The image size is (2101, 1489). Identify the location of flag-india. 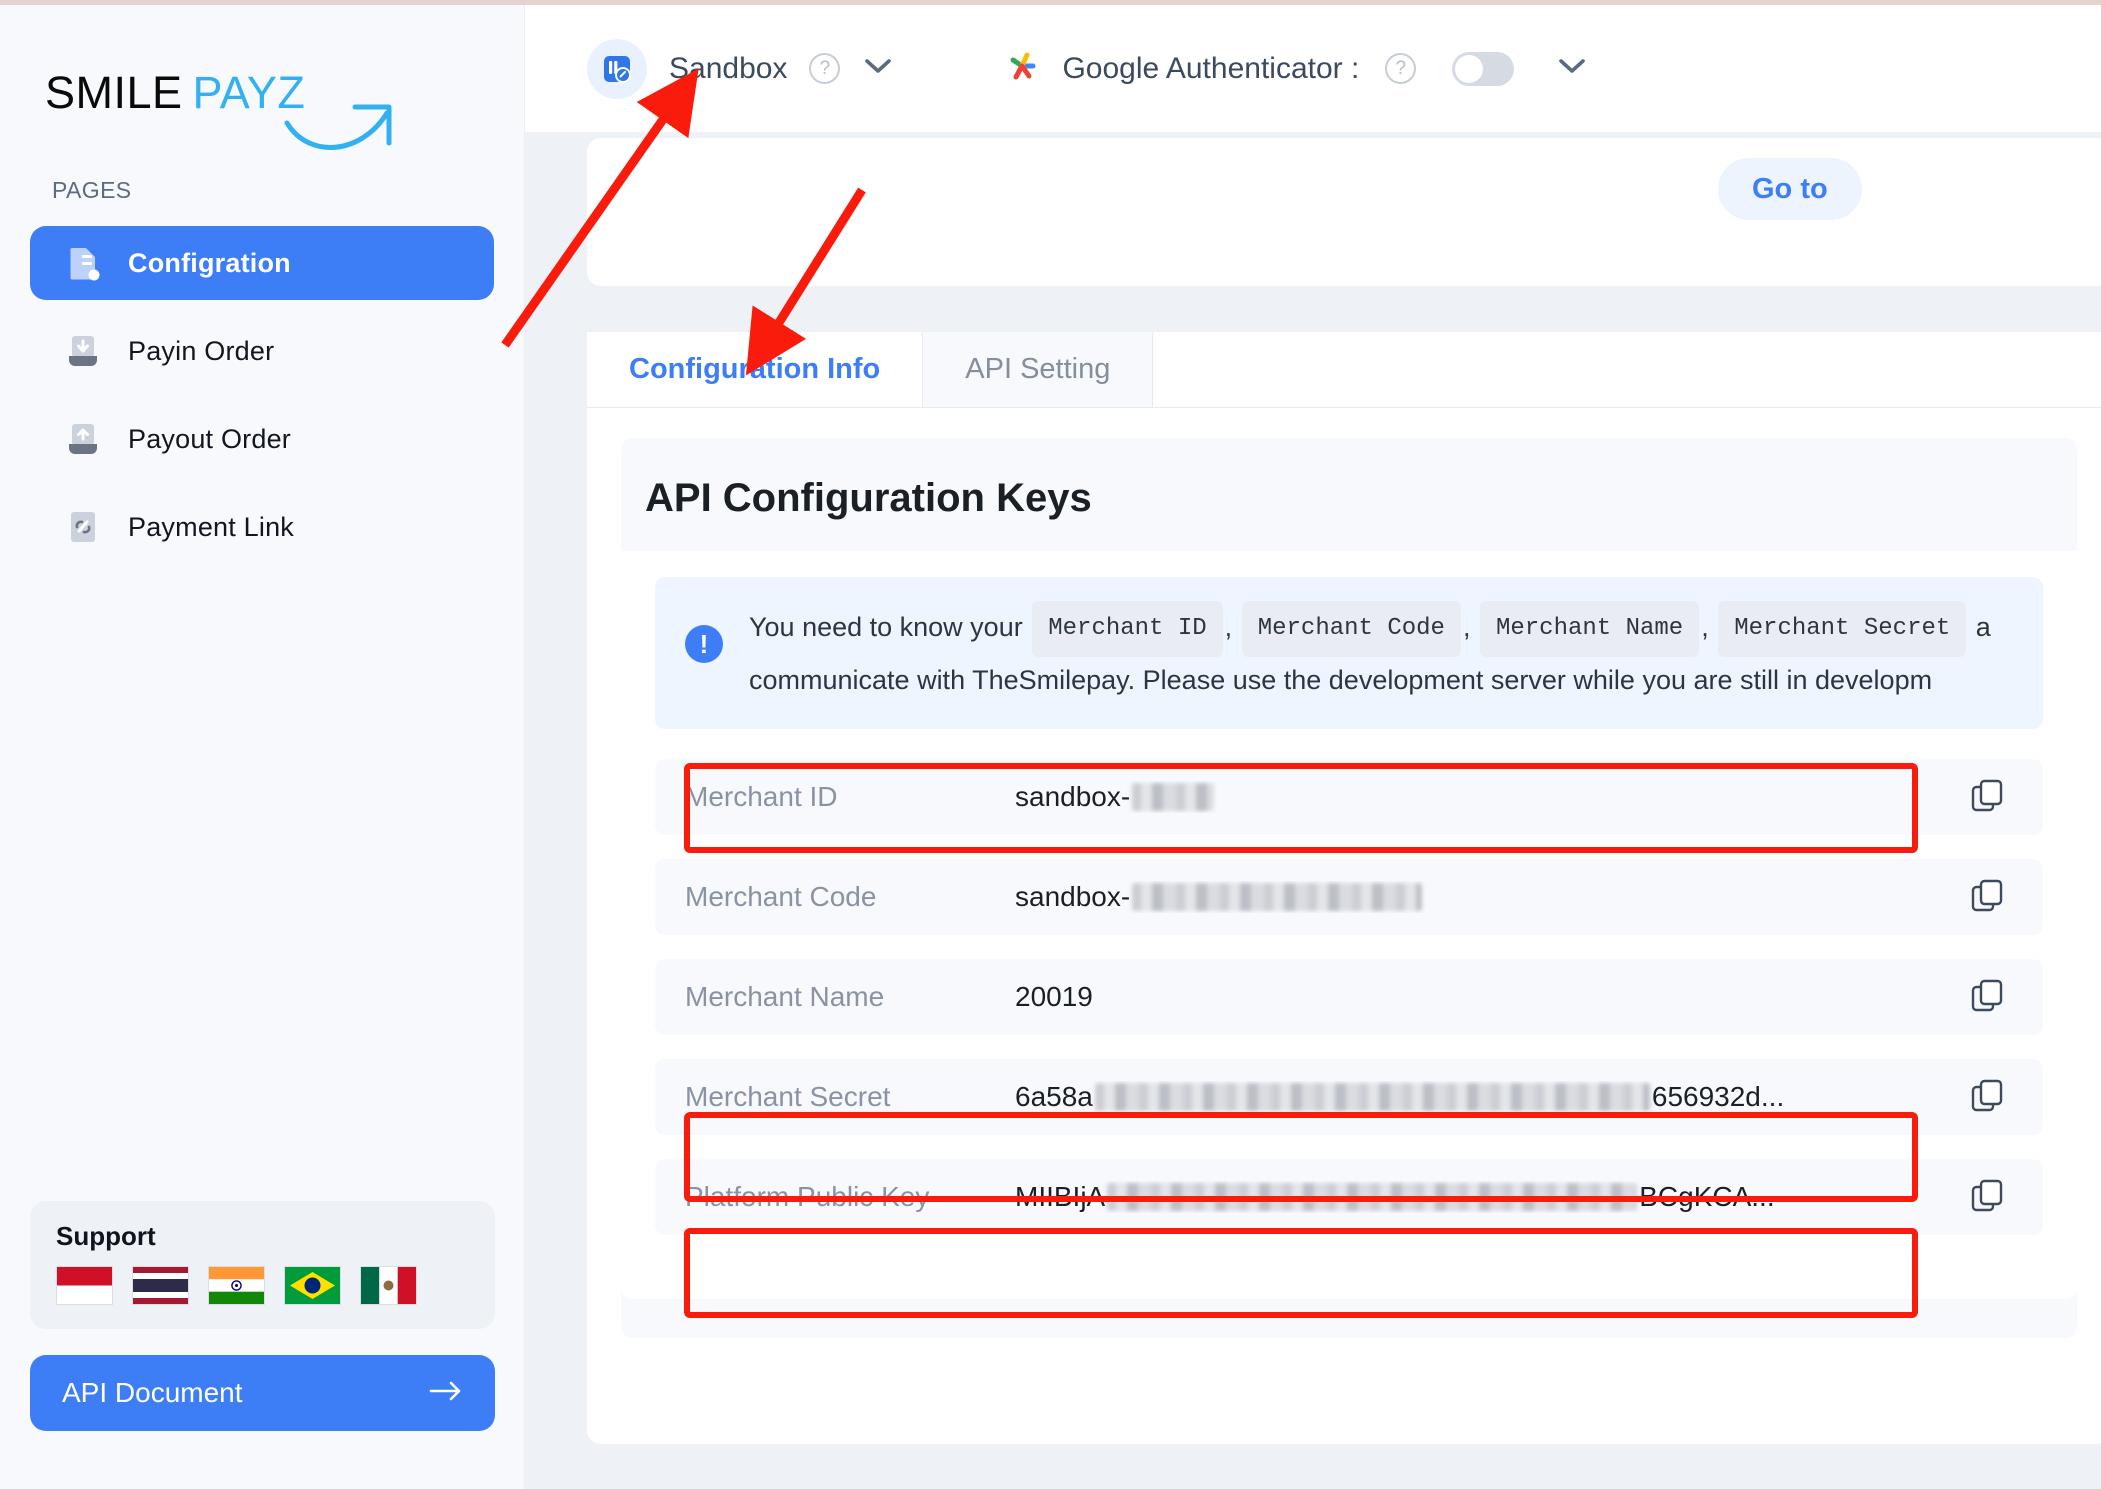
(236, 1285).